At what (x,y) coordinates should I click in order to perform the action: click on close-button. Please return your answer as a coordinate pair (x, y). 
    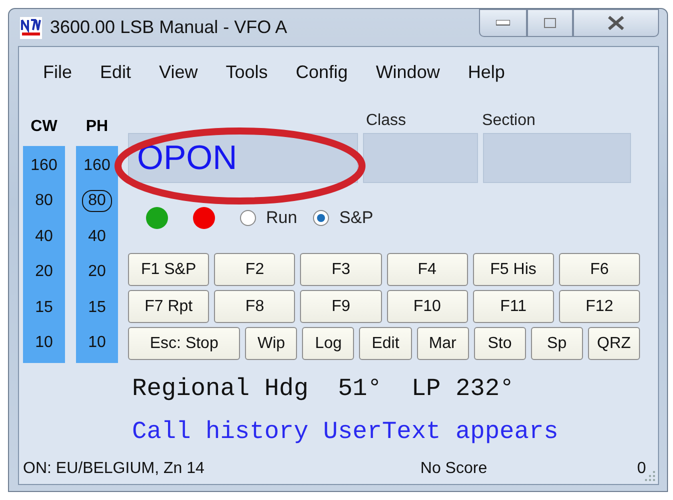
    Looking at the image, I should click on (616, 23).